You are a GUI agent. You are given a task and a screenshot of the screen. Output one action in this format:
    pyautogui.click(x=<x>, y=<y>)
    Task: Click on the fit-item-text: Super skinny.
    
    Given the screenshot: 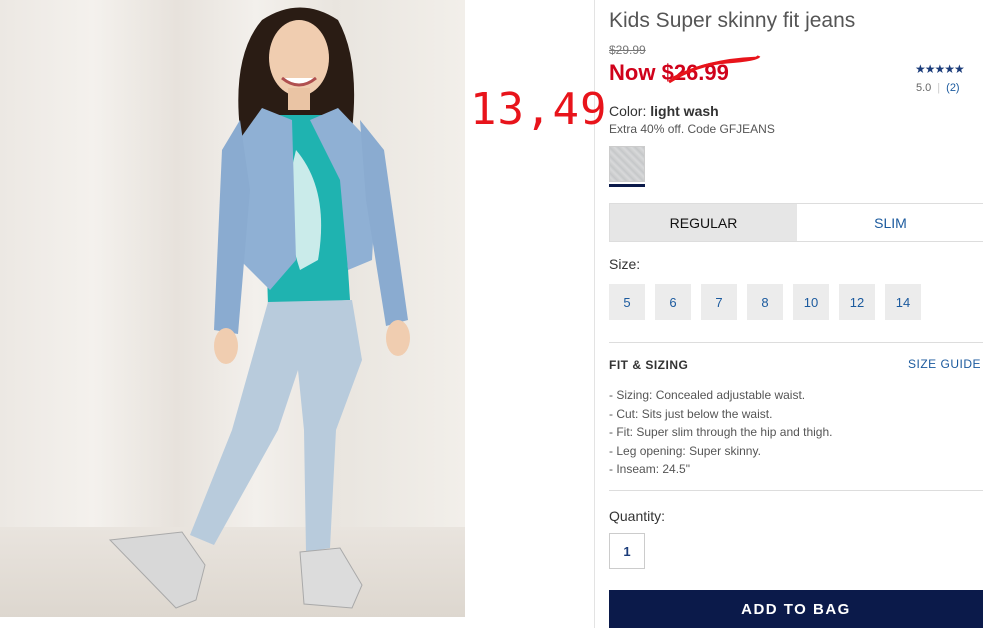 What is the action you would take?
    pyautogui.click(x=723, y=450)
    